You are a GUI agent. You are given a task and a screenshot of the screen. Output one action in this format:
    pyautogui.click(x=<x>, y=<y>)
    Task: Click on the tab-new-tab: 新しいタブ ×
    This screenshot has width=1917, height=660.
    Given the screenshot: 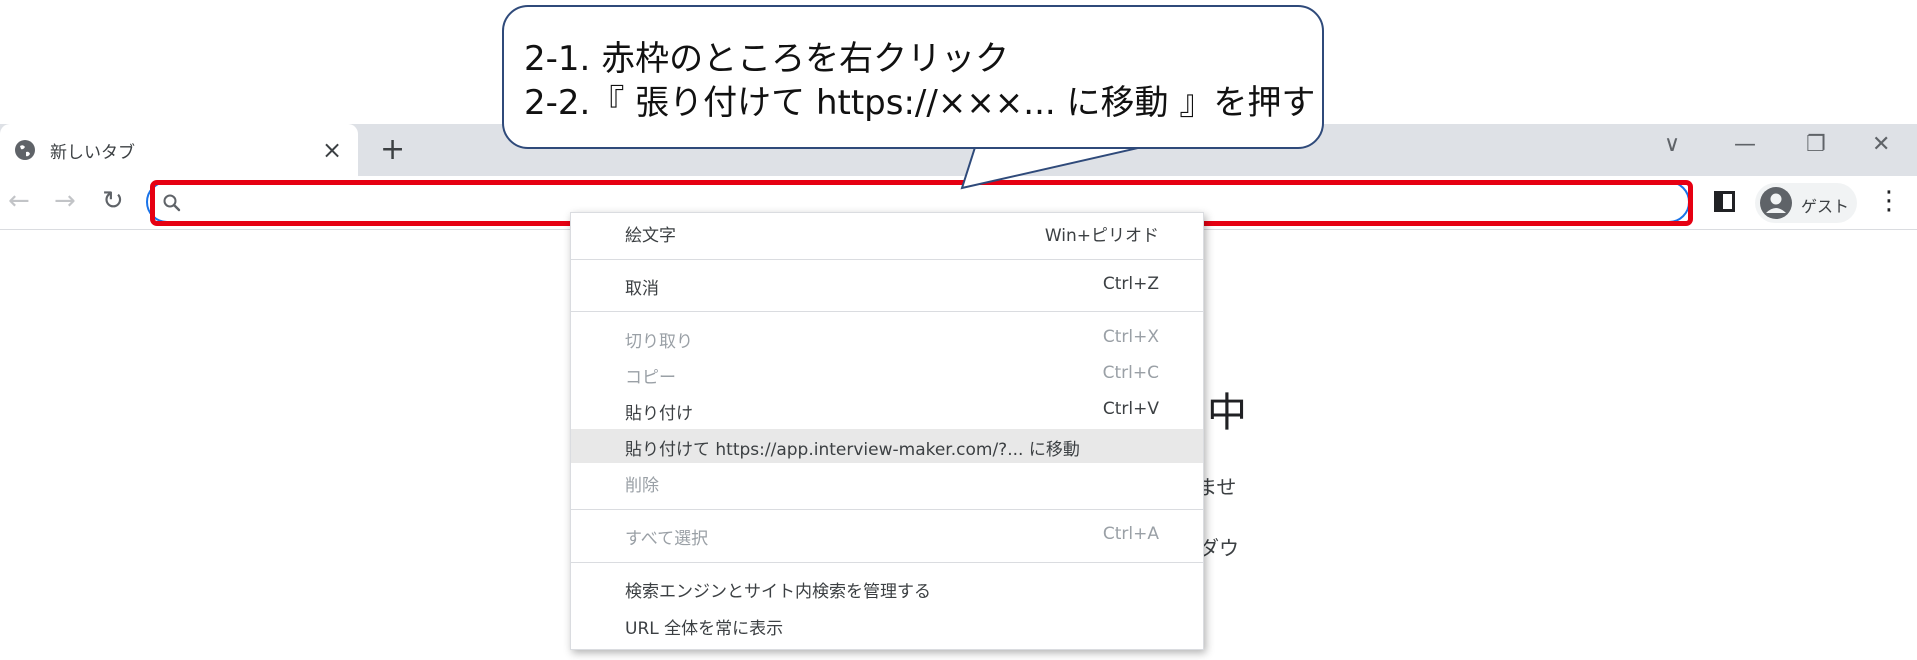 What is the action you would take?
    pyautogui.click(x=179, y=150)
    